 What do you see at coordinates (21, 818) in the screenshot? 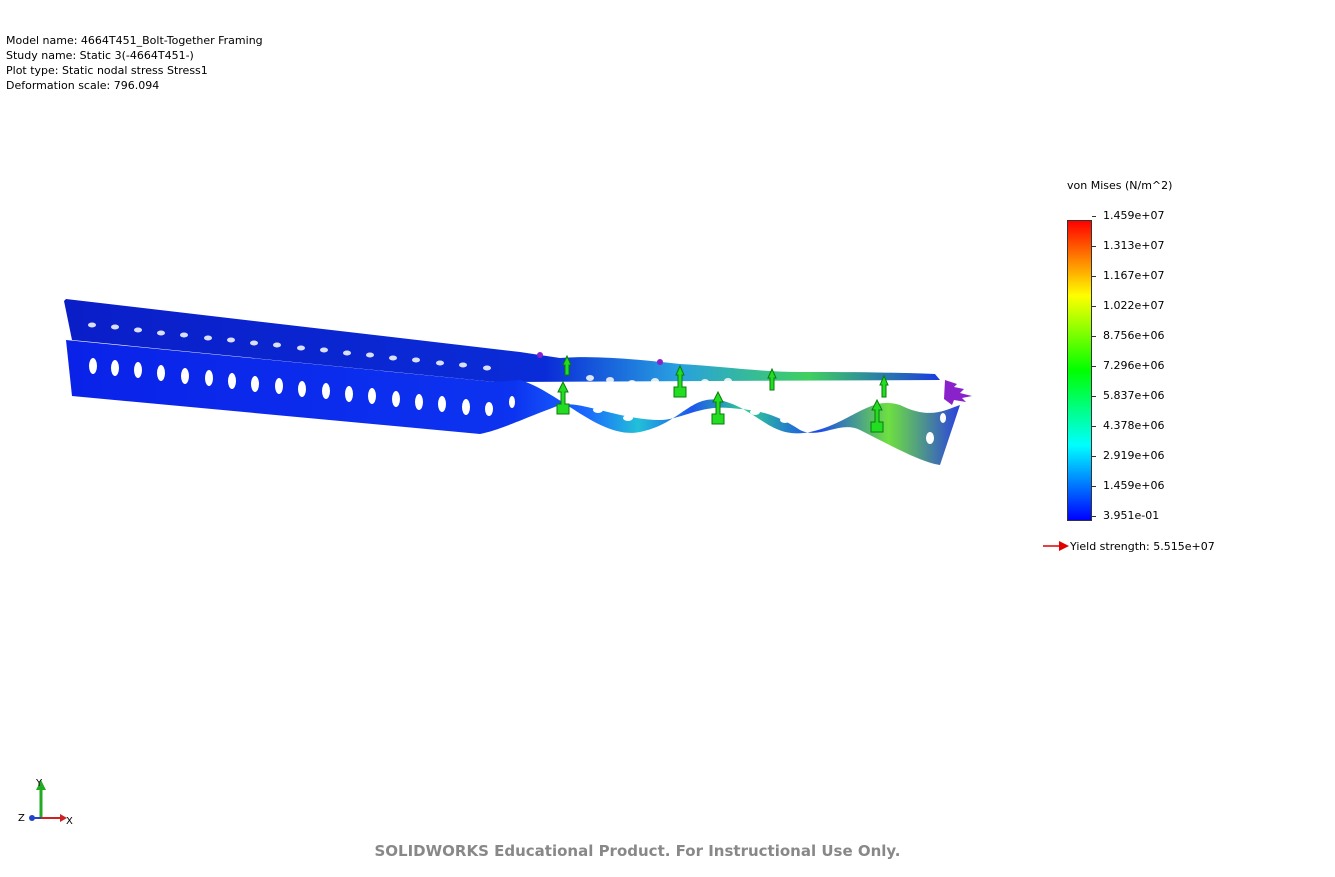
I see `triad-z-label: Z` at bounding box center [21, 818].